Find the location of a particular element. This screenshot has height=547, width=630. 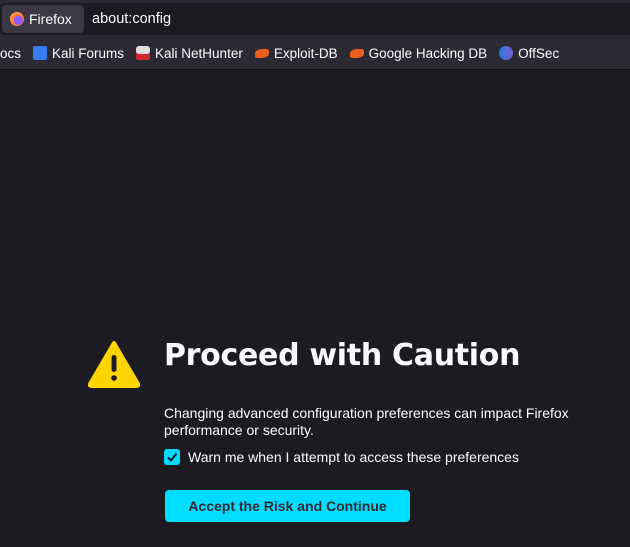

warning-icon is located at coordinates (114, 364).